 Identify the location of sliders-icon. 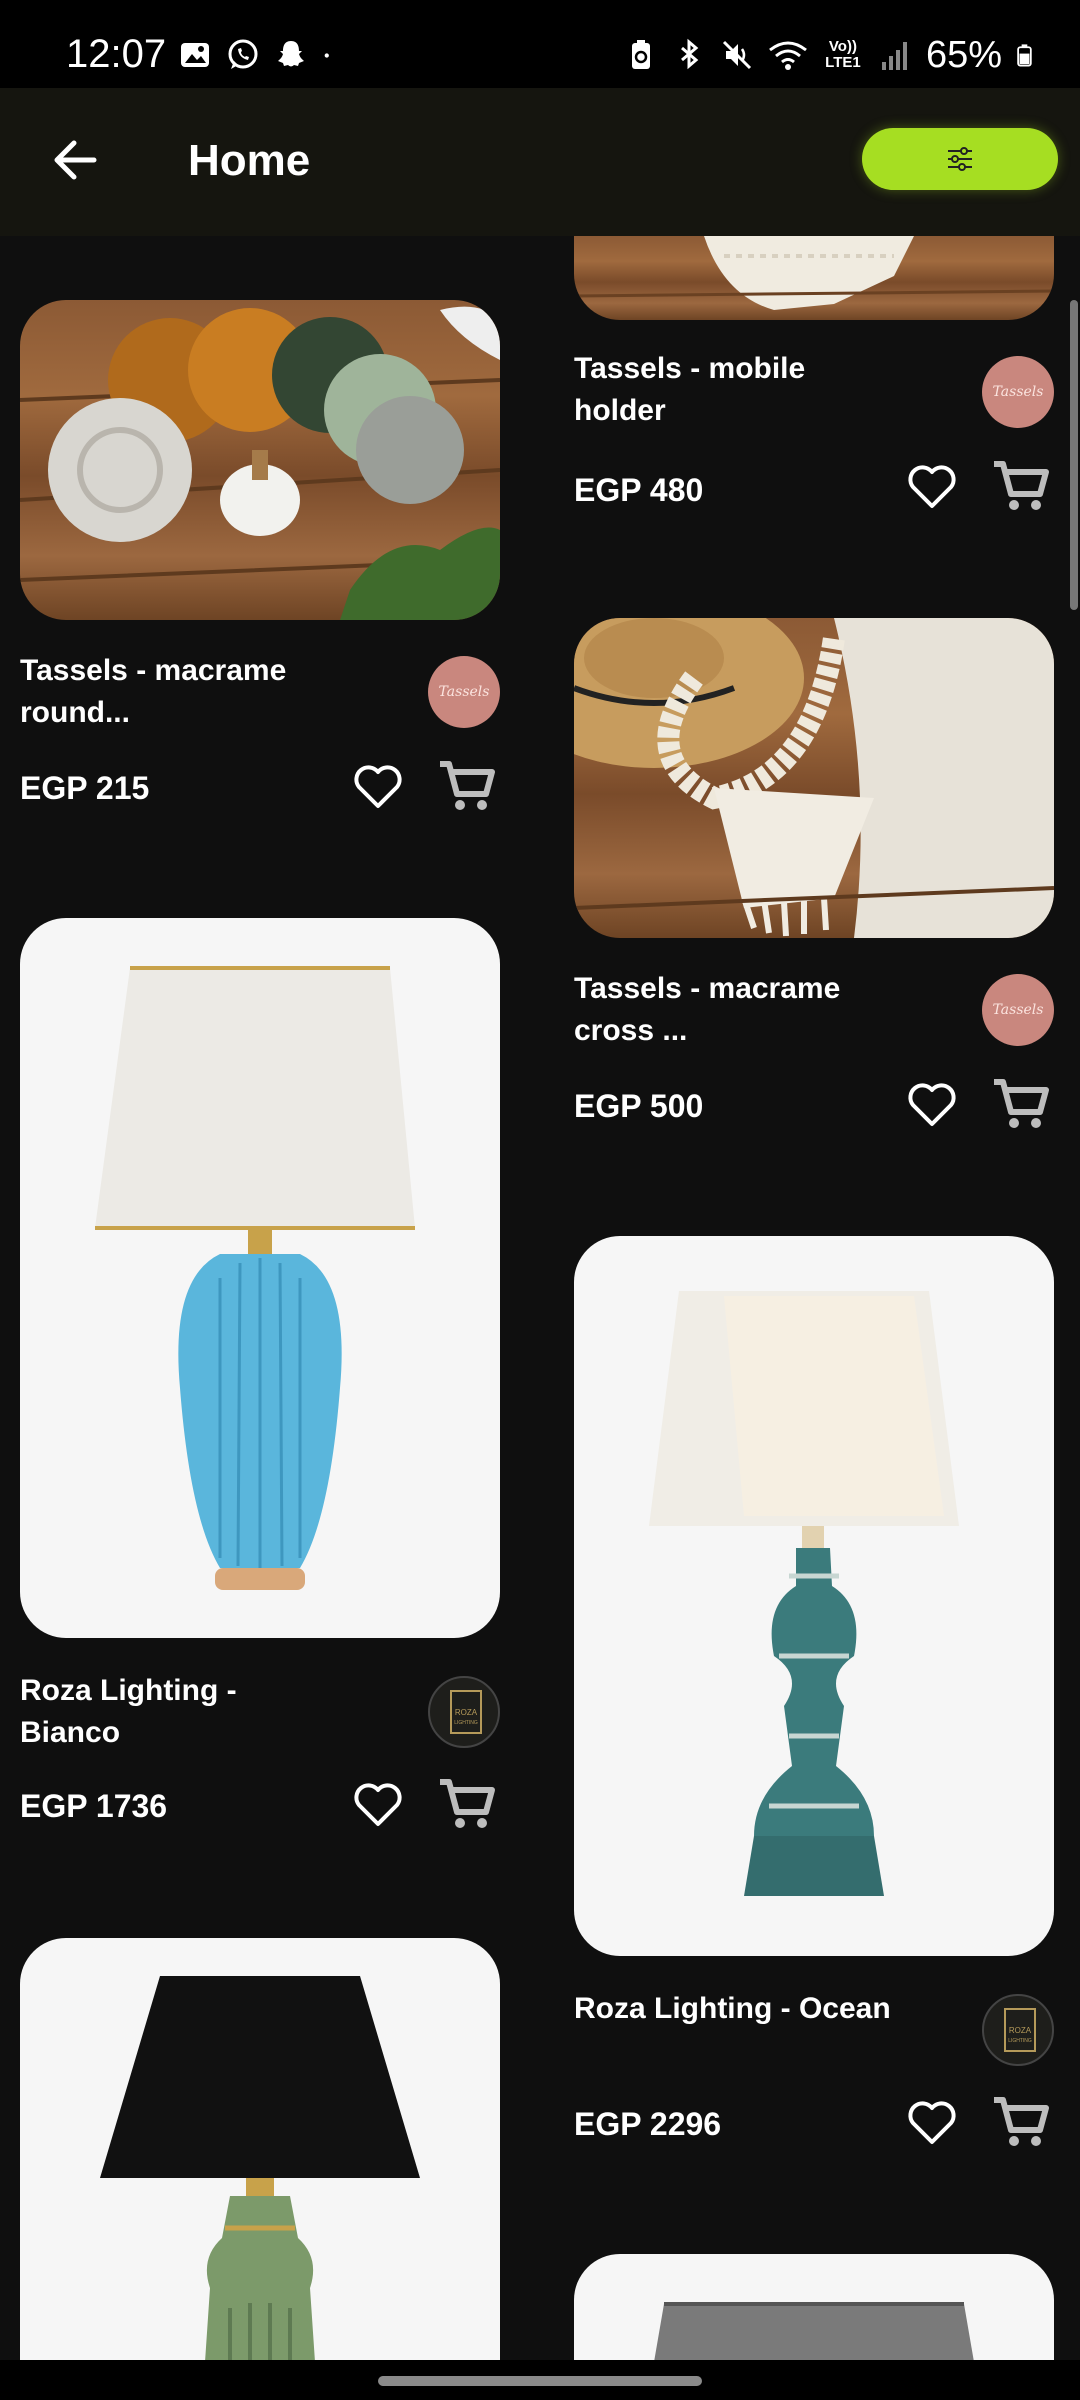
(960, 159).